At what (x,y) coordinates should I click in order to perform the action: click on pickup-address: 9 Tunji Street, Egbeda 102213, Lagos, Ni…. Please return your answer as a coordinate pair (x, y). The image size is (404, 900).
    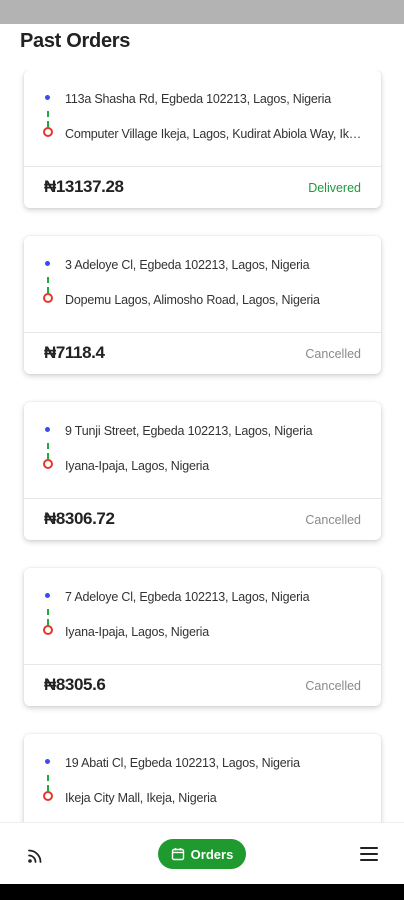
    Looking at the image, I should click on (189, 431).